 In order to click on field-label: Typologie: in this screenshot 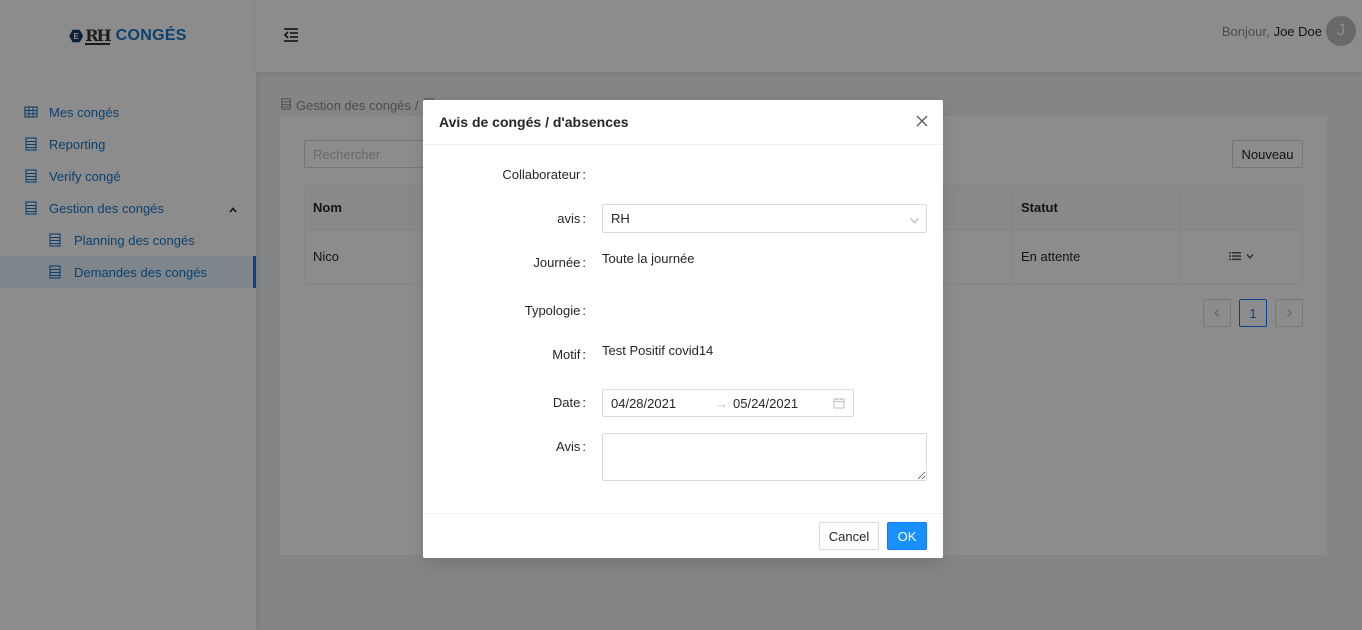, I will do `click(555, 310)`.